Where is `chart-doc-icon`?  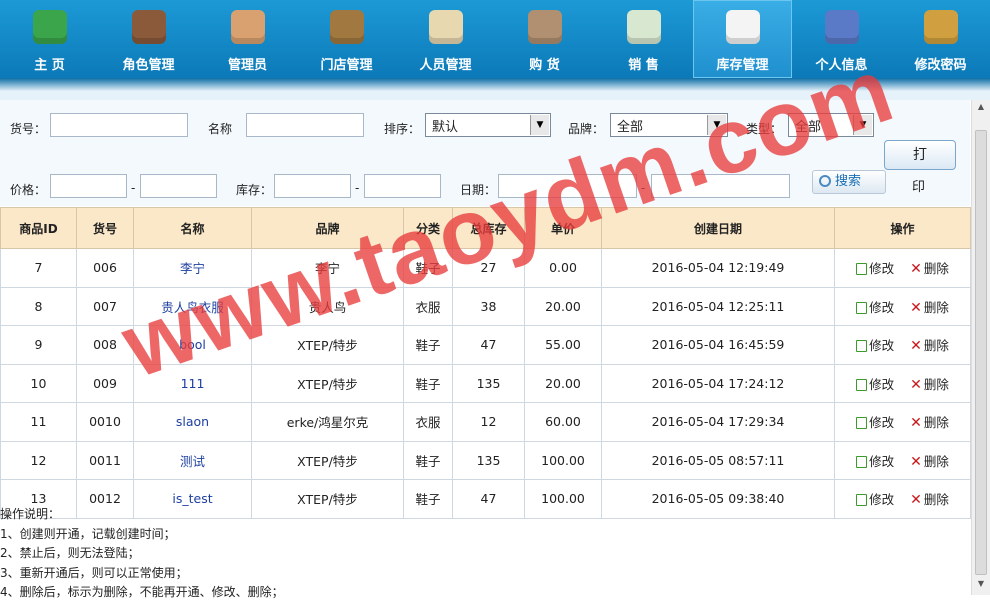
chart-doc-icon is located at coordinates (643, 27).